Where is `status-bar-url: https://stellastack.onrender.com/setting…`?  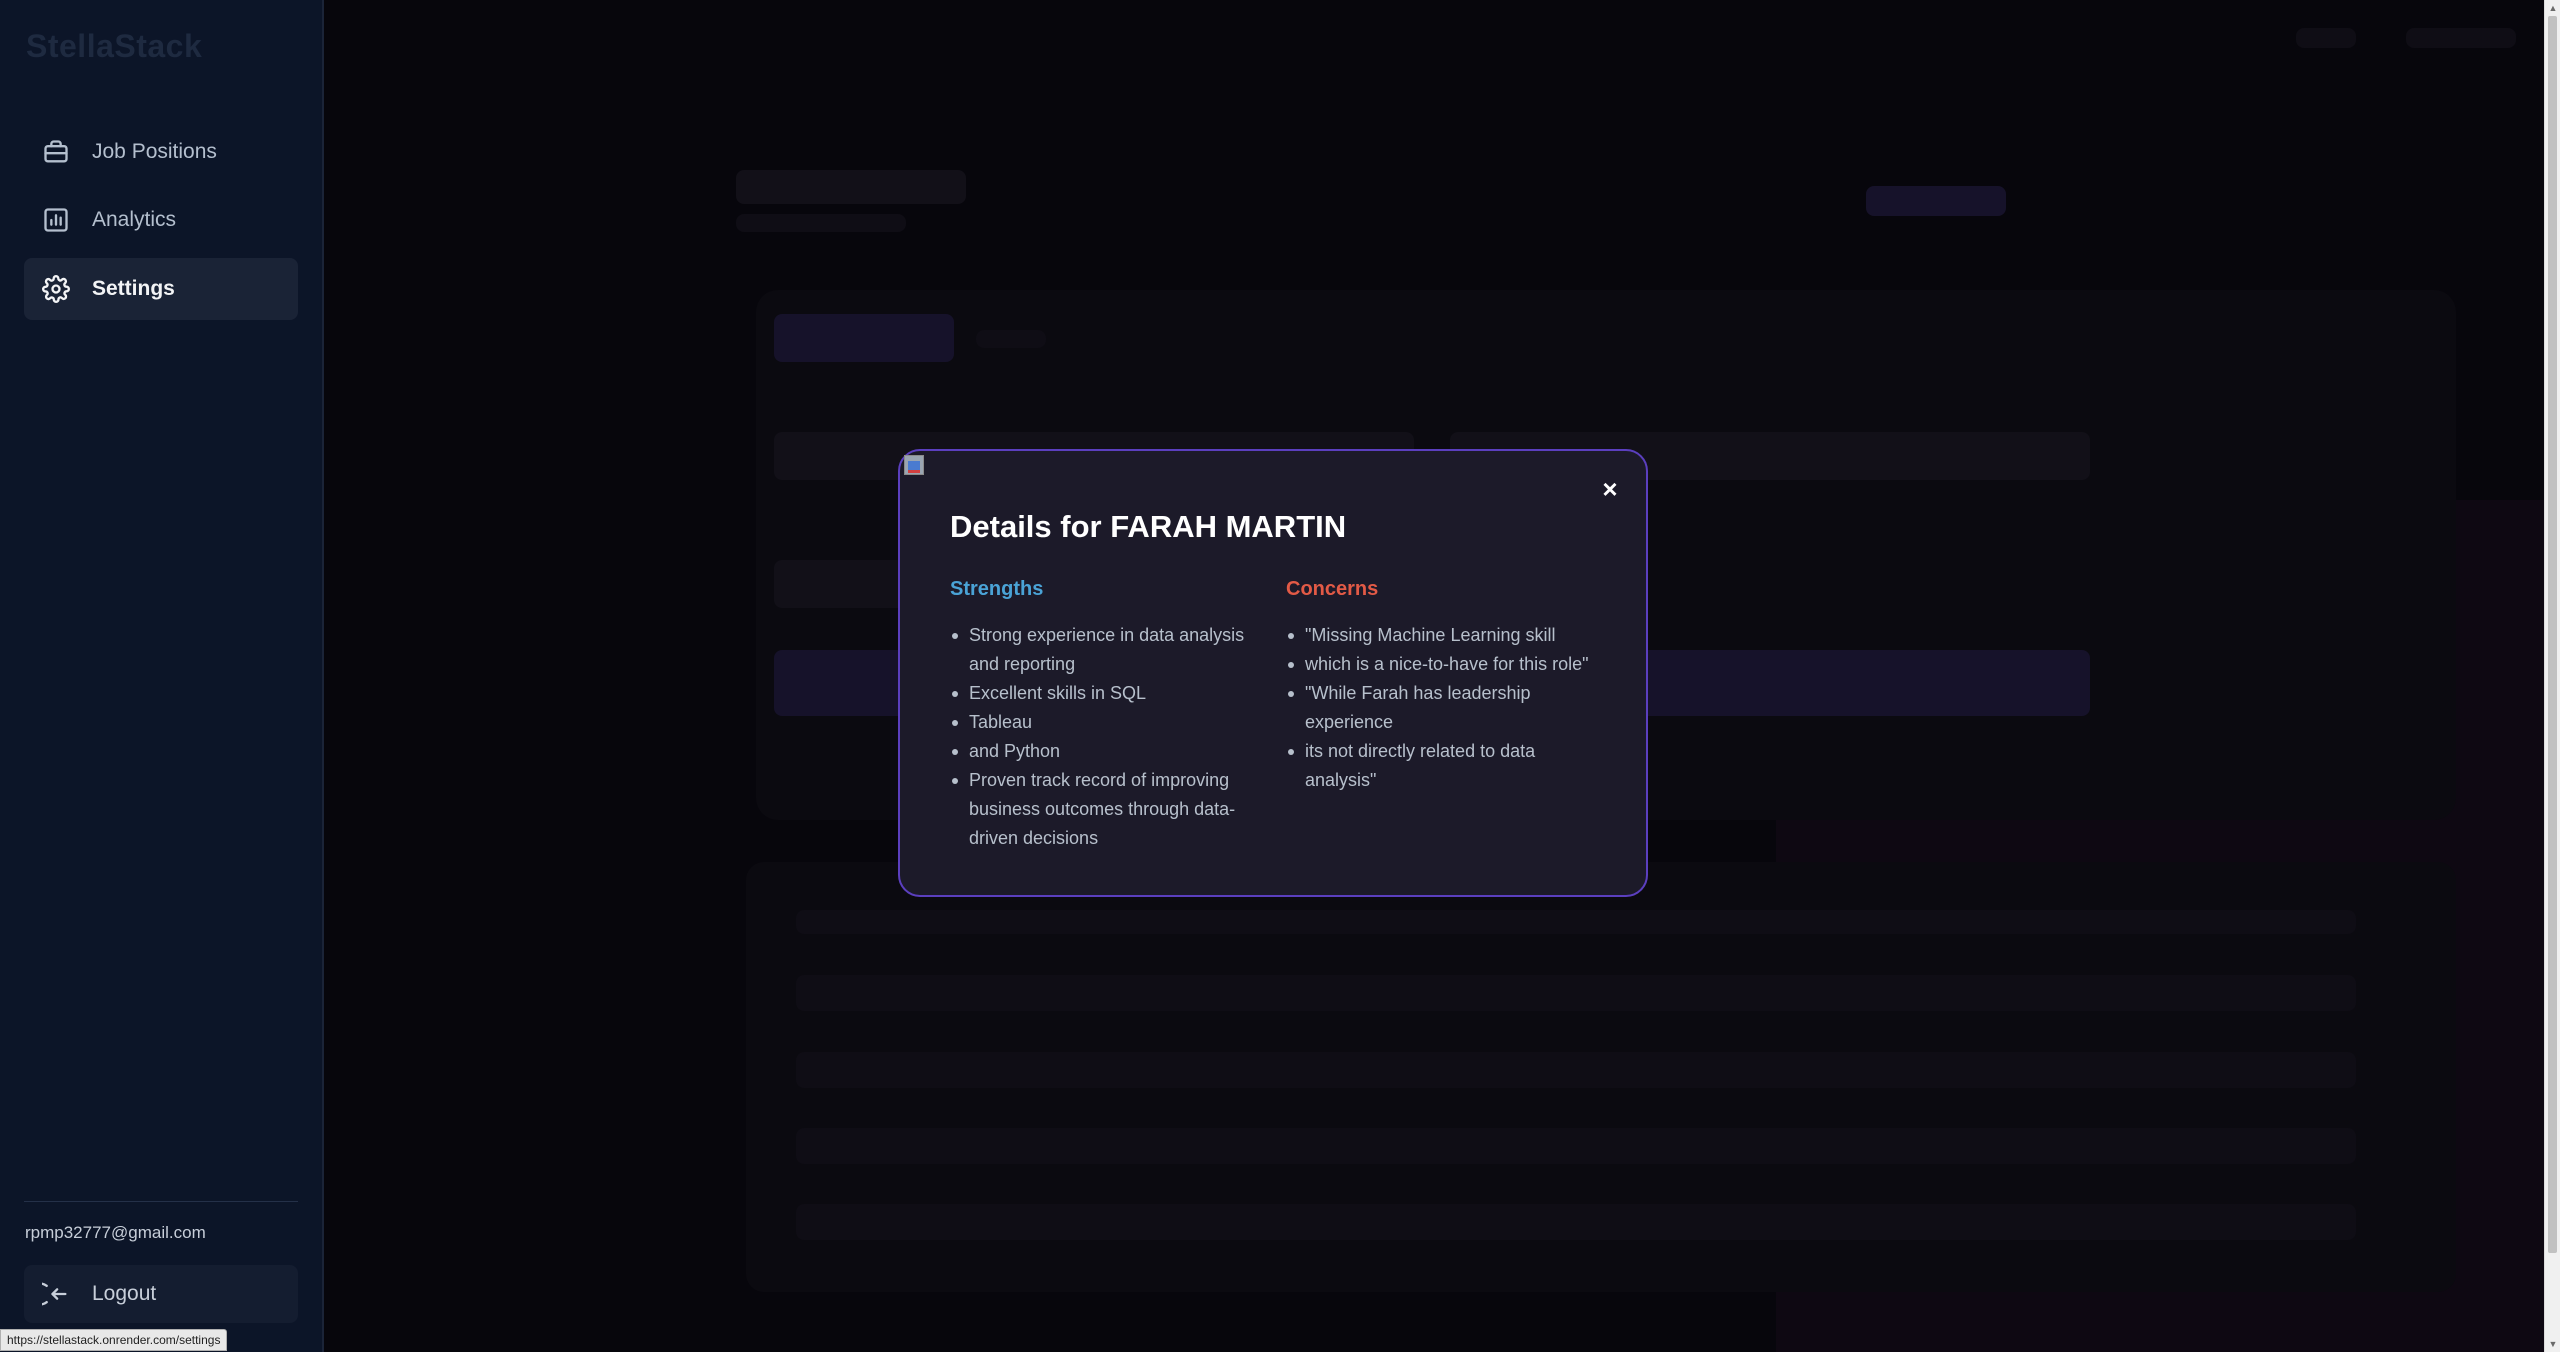 status-bar-url: https://stellastack.onrender.com/setting… is located at coordinates (114, 1340).